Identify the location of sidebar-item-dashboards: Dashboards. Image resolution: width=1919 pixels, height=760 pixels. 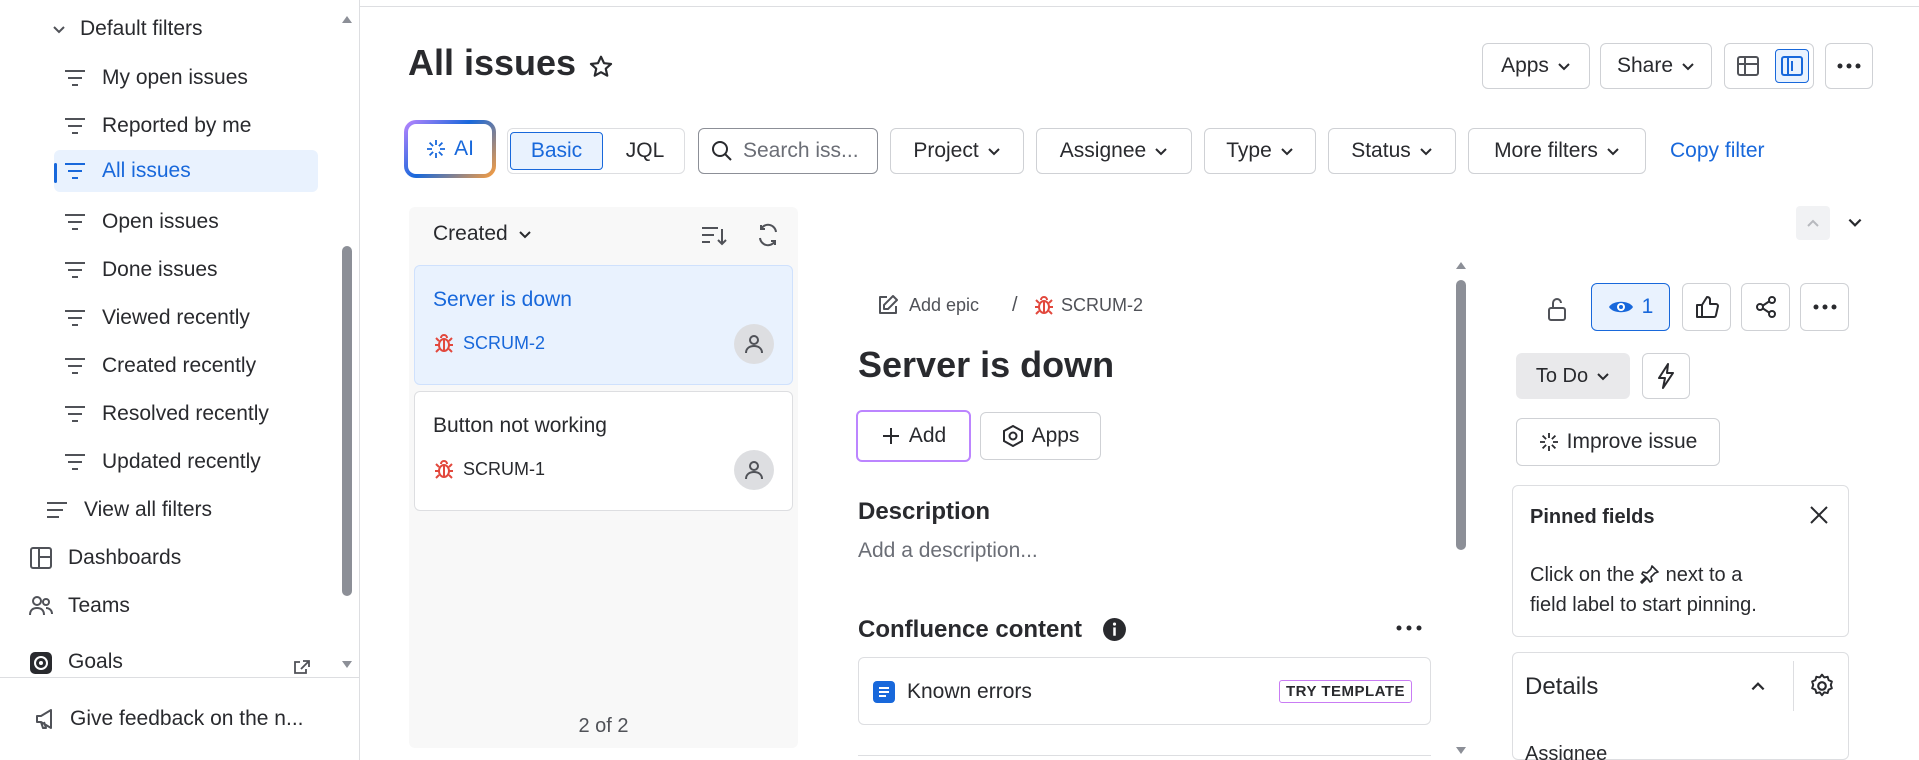
(104, 558).